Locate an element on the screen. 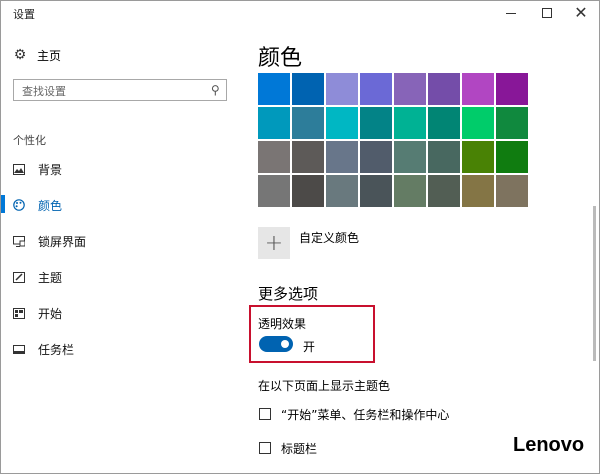 The width and height of the screenshot is (600, 474). sidebar-item-themes: 主题 is located at coordinates (37, 277).